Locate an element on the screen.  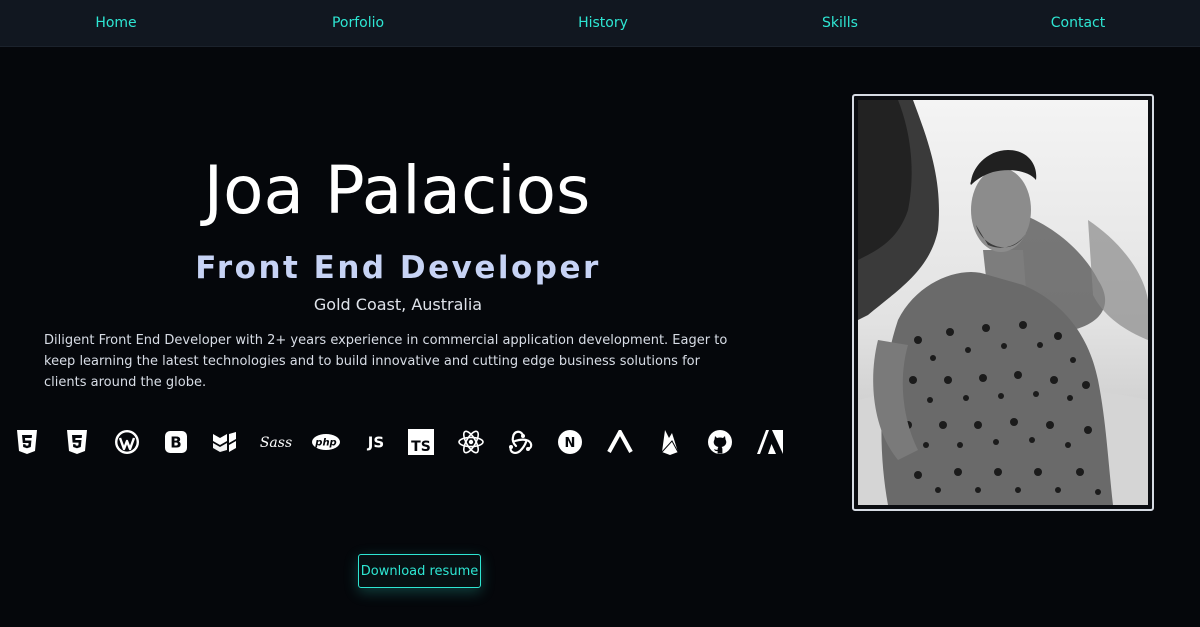
react-icon is located at coordinates (471, 442).